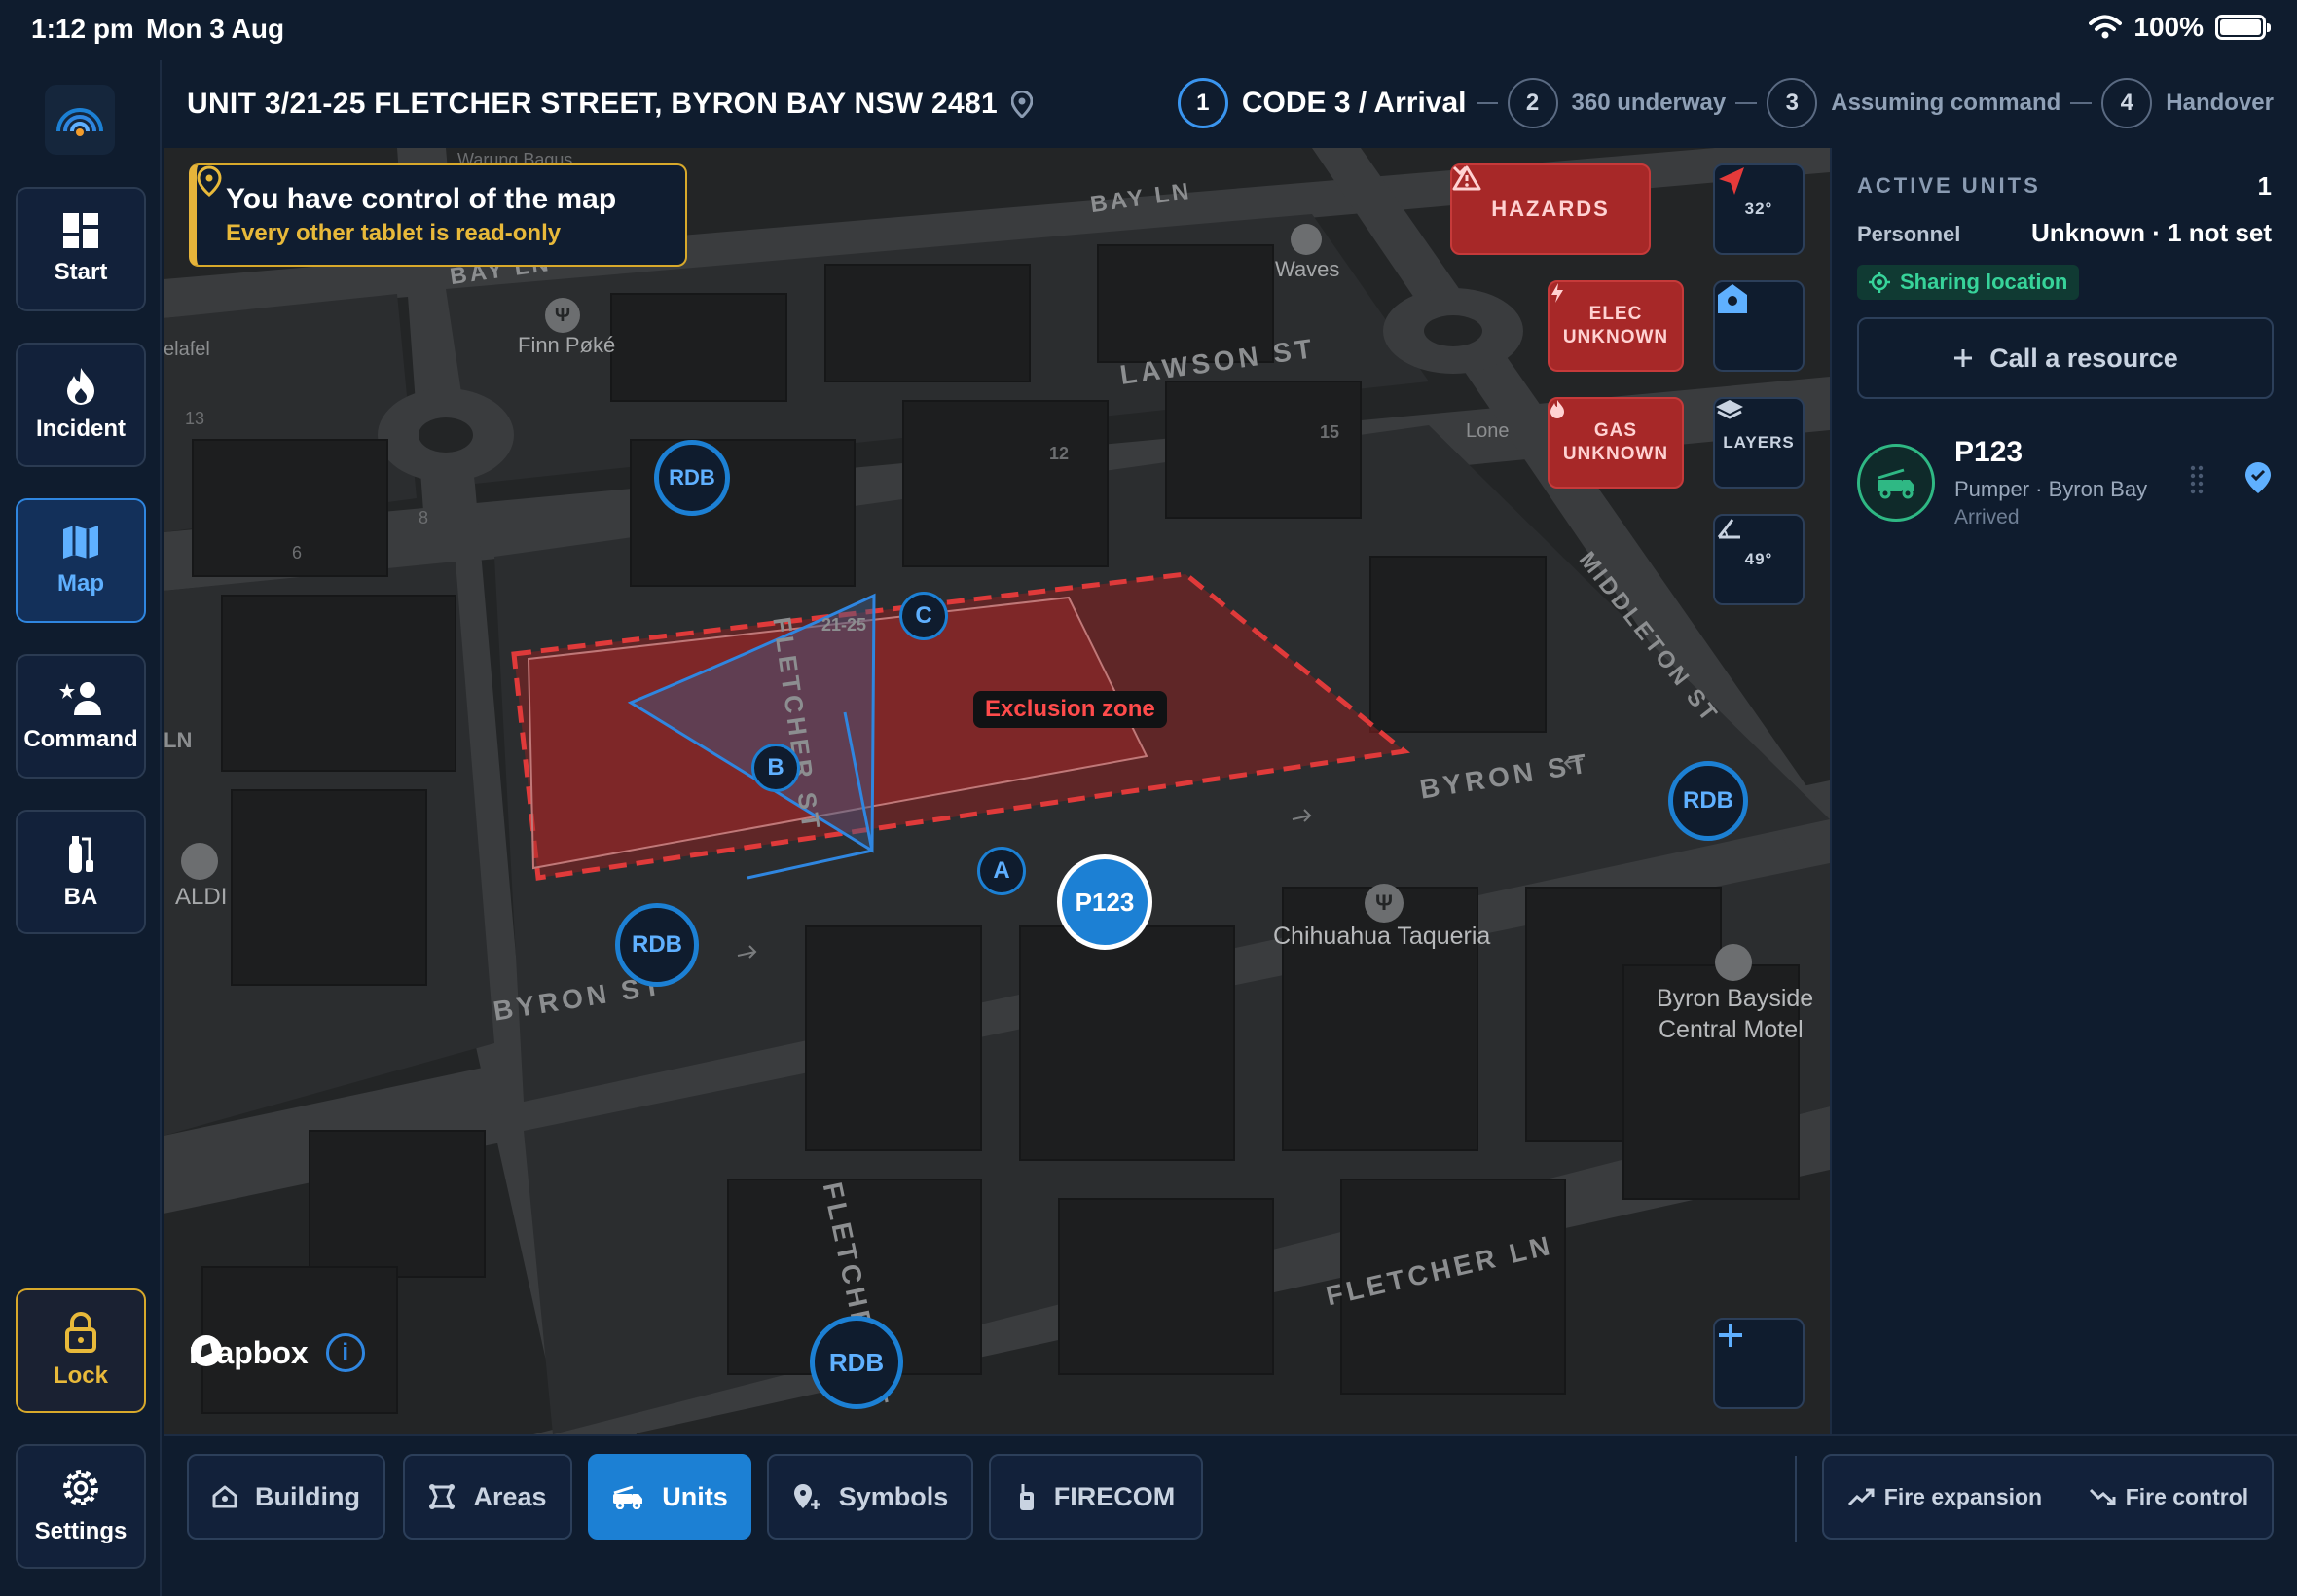  Describe the element at coordinates (1759, 209) in the screenshot. I see `compass-button: 32°` at that location.